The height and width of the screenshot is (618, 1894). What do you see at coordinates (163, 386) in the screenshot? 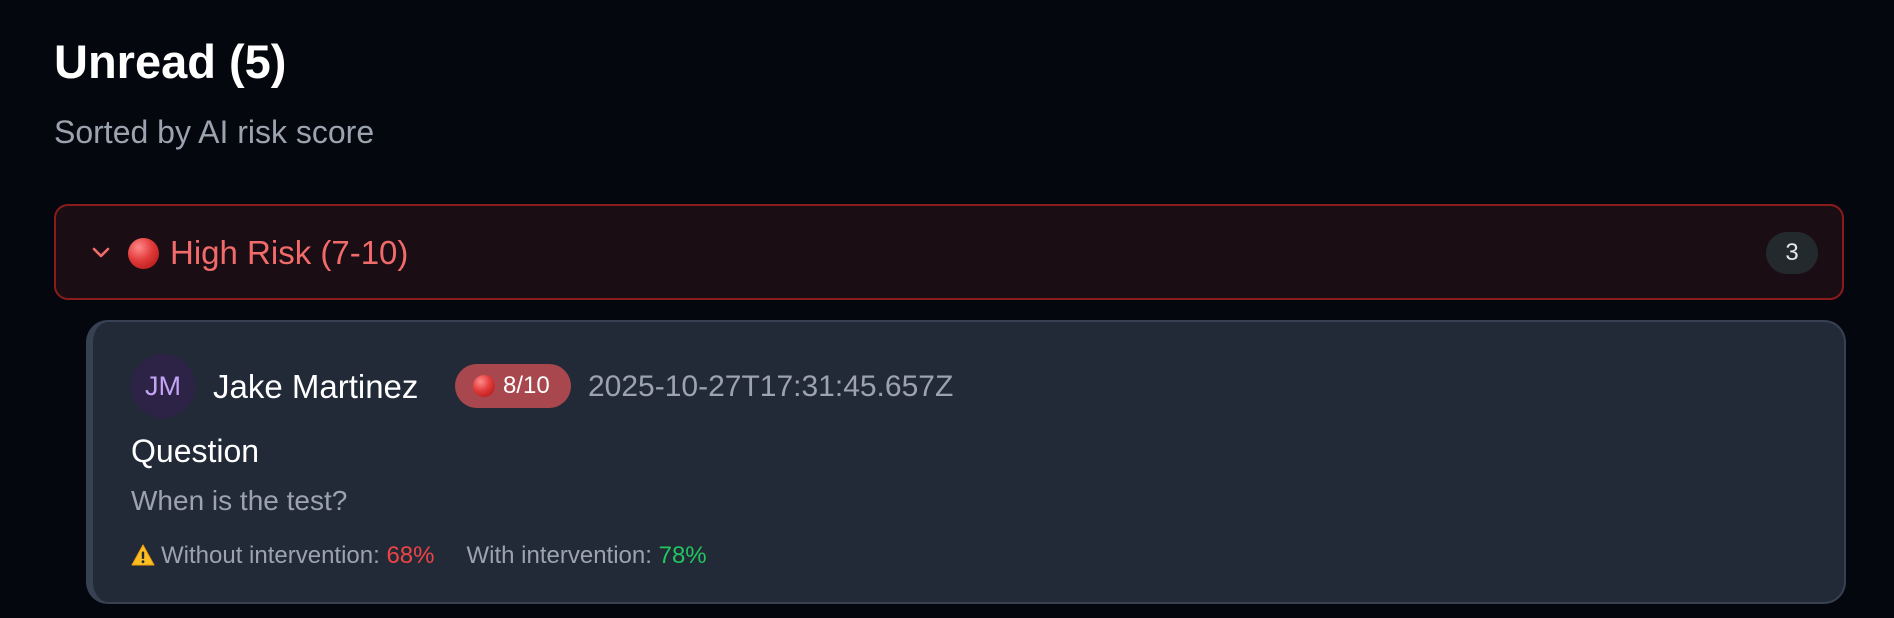
I see `avatar: JM` at bounding box center [163, 386].